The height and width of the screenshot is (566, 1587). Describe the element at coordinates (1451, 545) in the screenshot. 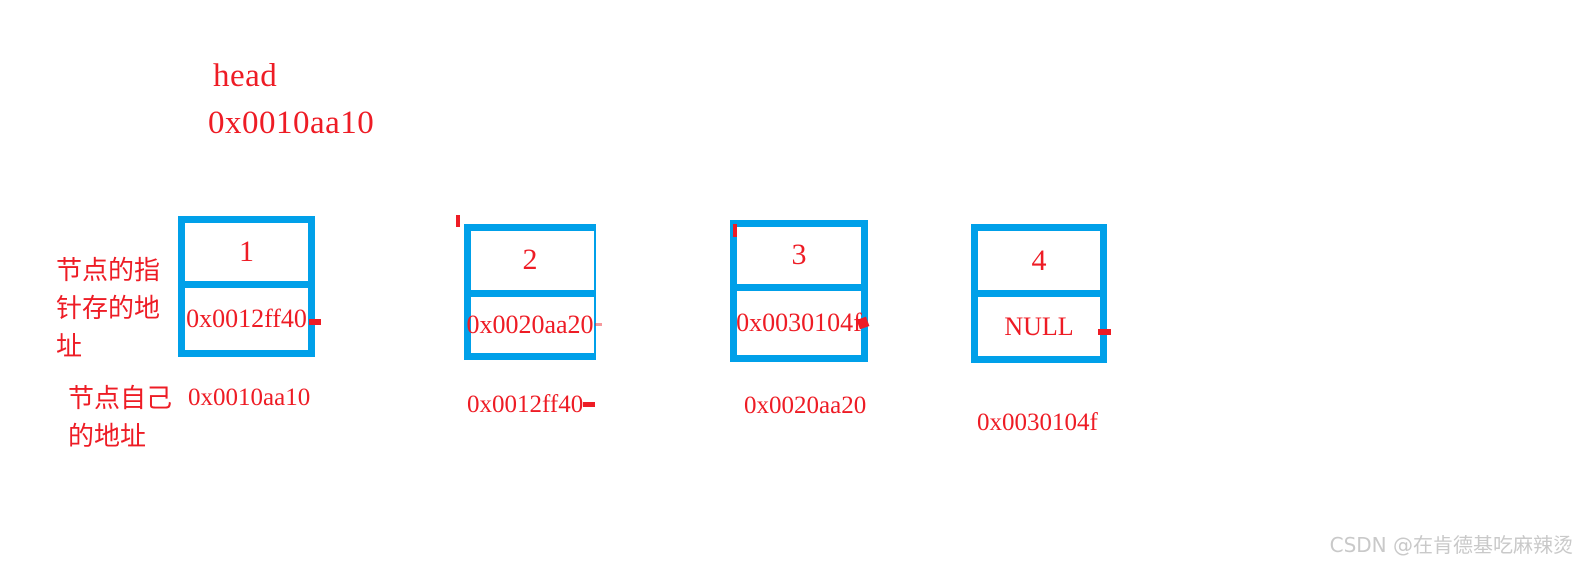

I see `csdn-watermark: CSDN @在肯德基吃麻辣烫` at that location.